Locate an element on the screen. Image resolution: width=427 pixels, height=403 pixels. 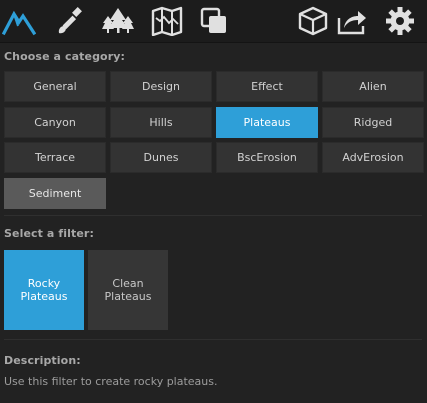
category-button-ridged: Ridged is located at coordinates (373, 122).